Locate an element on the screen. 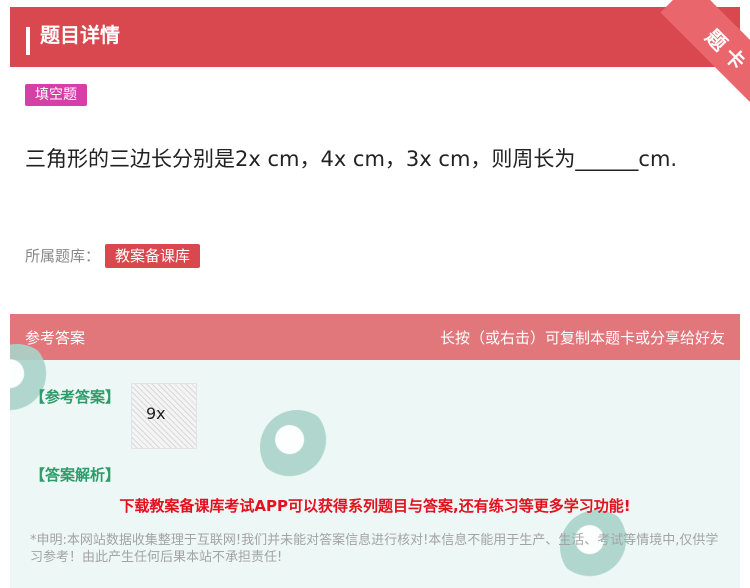  corner-ribbon: 题卡 is located at coordinates (695, 55).